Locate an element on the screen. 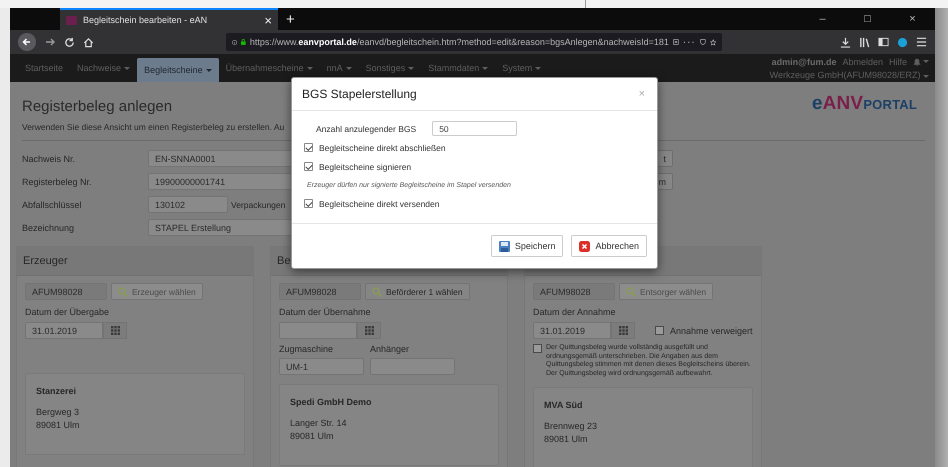  download-icon is located at coordinates (845, 42).